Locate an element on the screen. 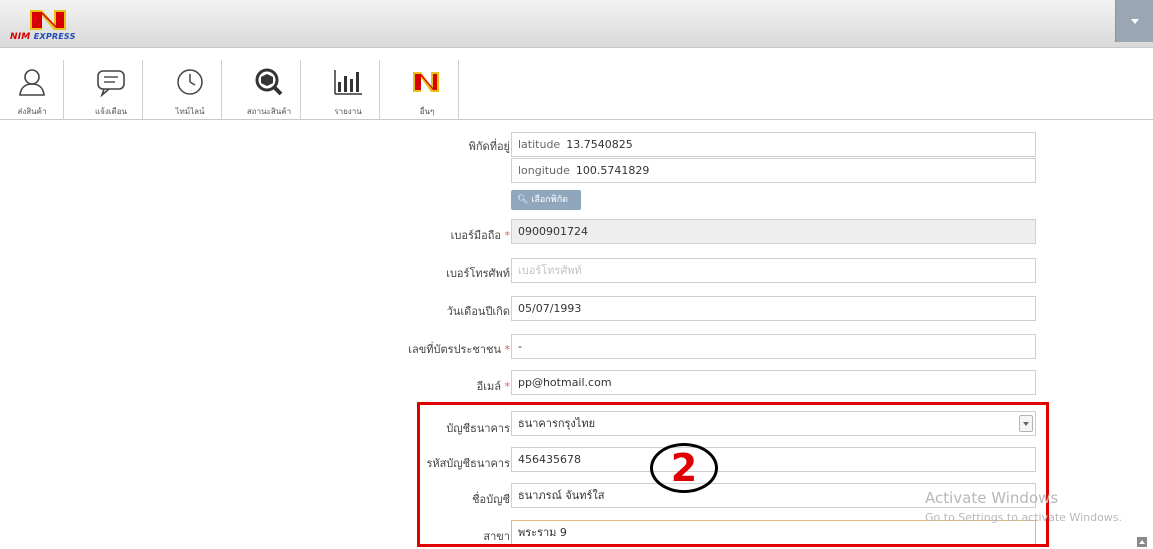  pick-location-button: 🔍︎ เลือกพิกัด is located at coordinates (546, 200).